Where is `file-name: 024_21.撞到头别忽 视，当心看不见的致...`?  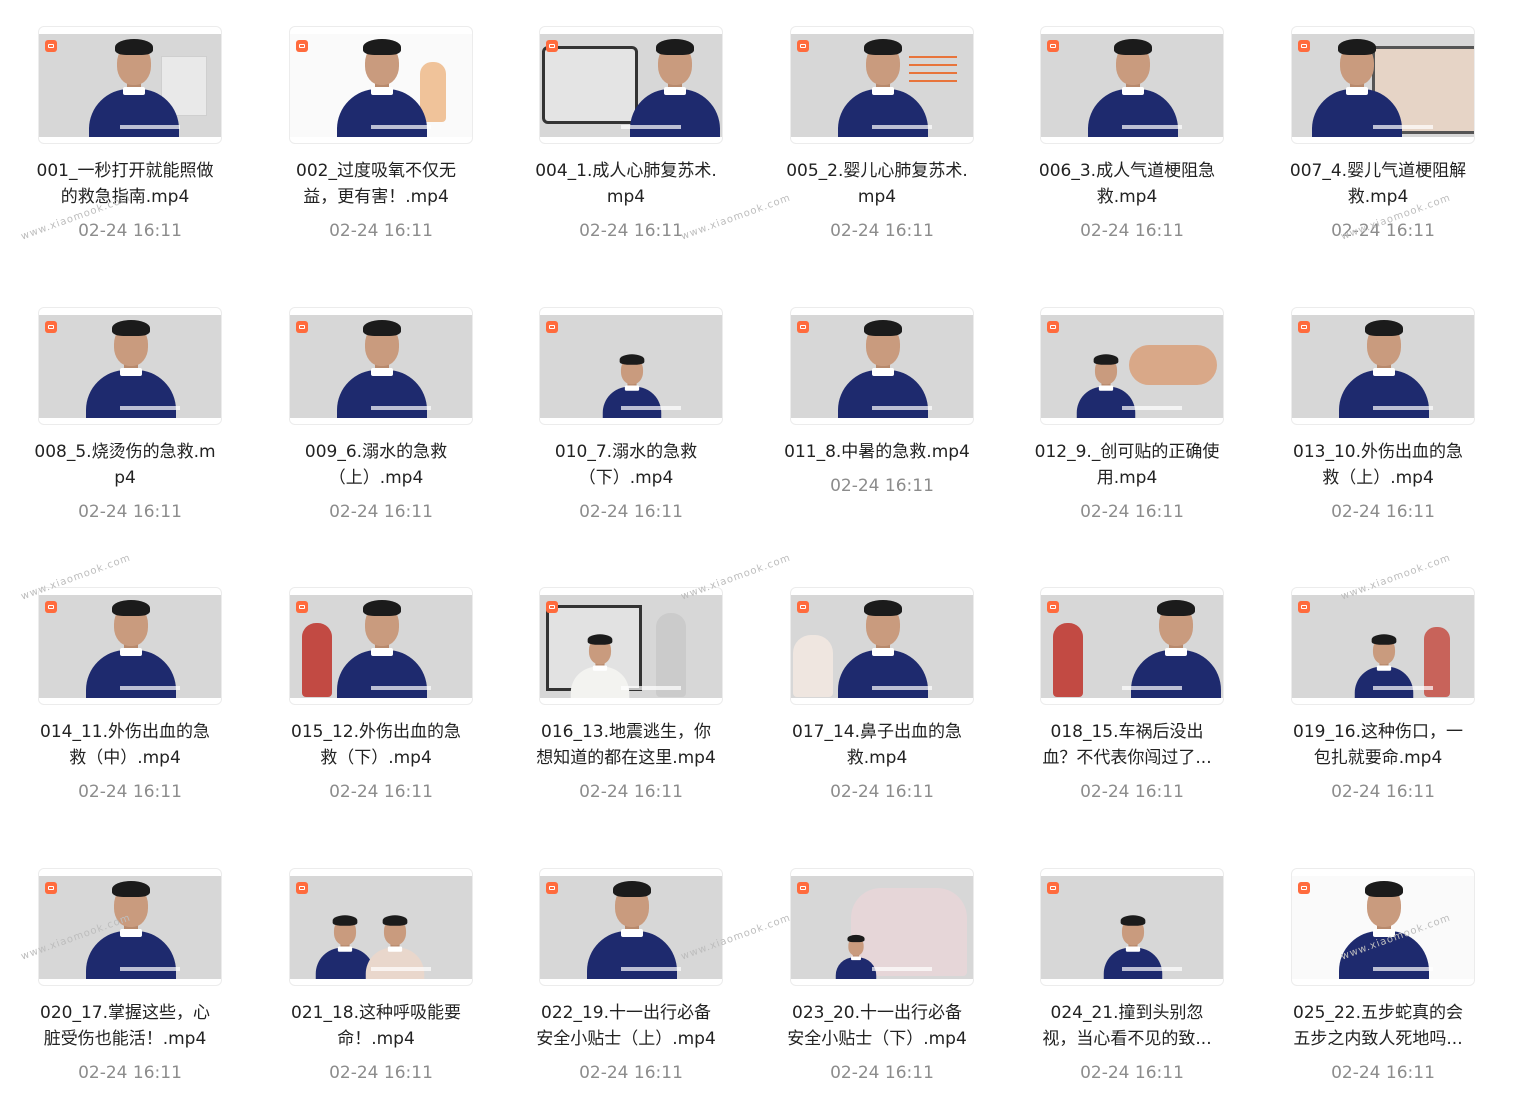
file-name: 024_21.撞到头别忽 视，当心看不见的致... is located at coordinates (1127, 1026).